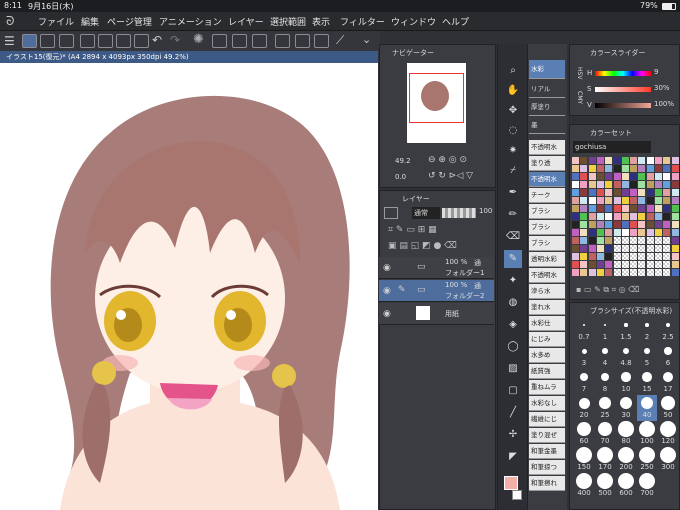 This screenshot has width=680, height=510. What do you see at coordinates (668, 356) in the screenshot?
I see `brush-size-option: 6` at bounding box center [668, 356].